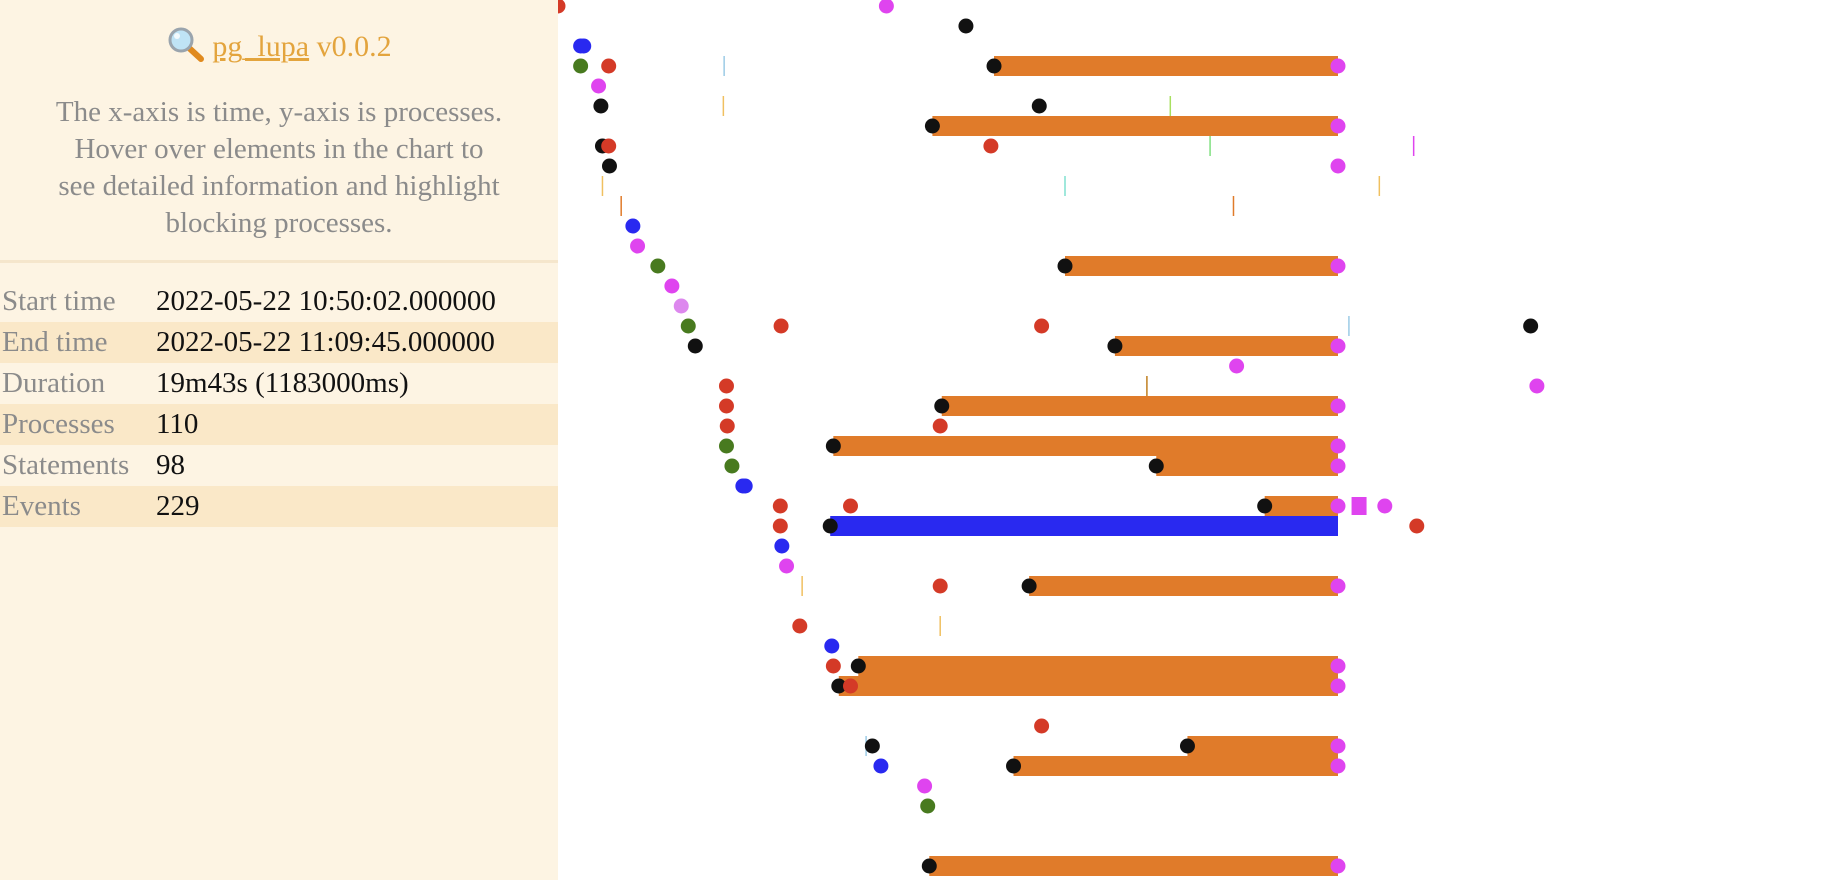 This screenshot has height=880, width=1825. I want to click on stat-value: 2022-05-22 10:50:02.000000, so click(326, 301).